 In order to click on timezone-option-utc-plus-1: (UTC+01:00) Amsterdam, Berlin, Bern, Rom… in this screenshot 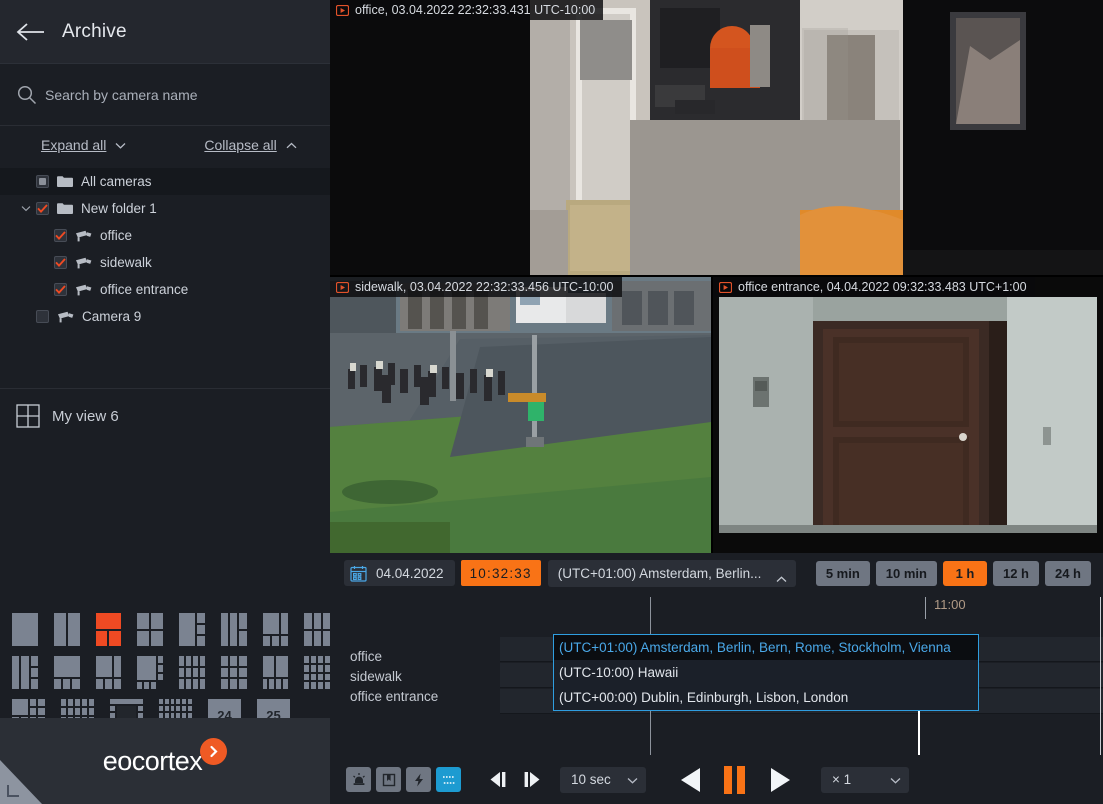, I will do `click(766, 647)`.